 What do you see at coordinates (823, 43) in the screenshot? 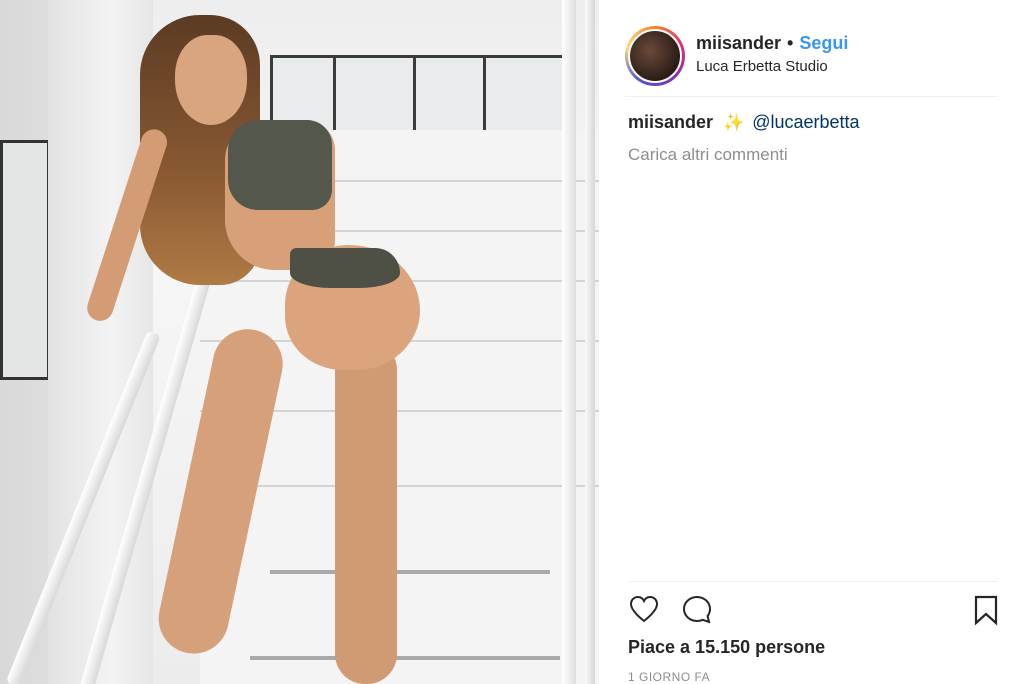
I see `follow-button: Segui` at bounding box center [823, 43].